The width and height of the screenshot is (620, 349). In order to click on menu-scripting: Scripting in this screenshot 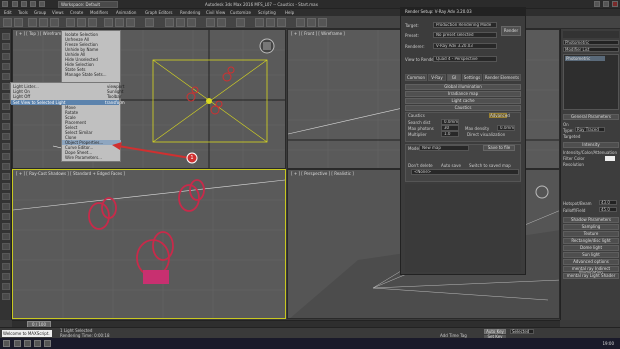, I will do `click(267, 12)`.